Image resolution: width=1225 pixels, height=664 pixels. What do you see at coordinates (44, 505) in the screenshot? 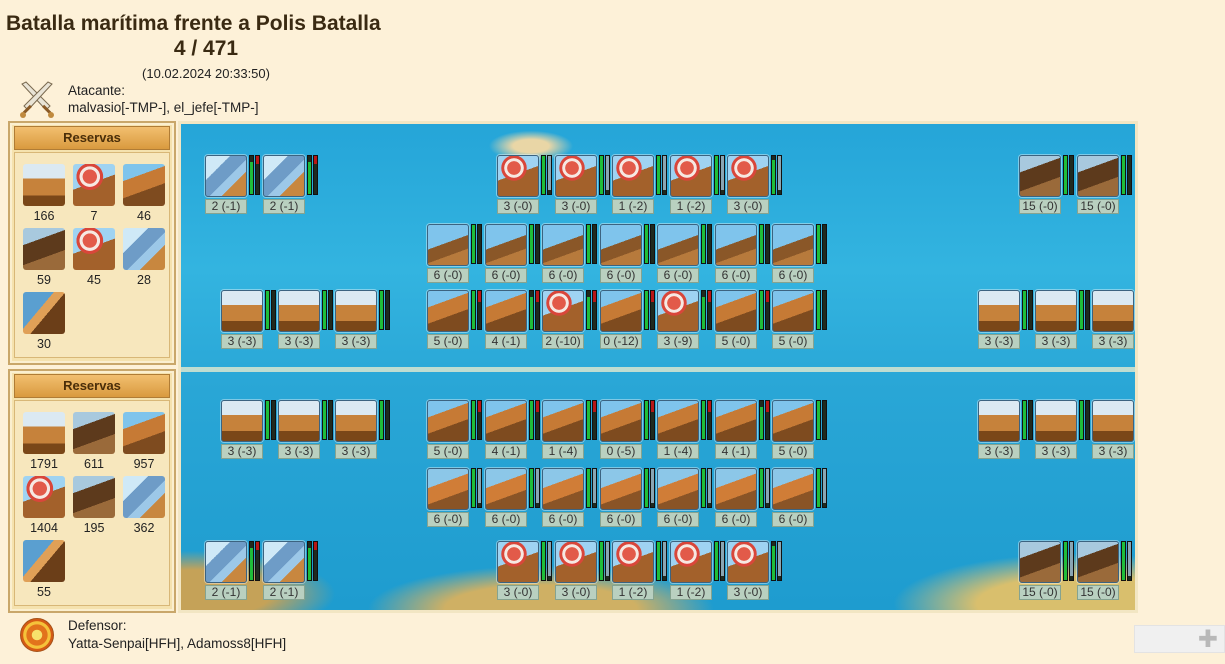
I see `reserve-unit: 1404` at bounding box center [44, 505].